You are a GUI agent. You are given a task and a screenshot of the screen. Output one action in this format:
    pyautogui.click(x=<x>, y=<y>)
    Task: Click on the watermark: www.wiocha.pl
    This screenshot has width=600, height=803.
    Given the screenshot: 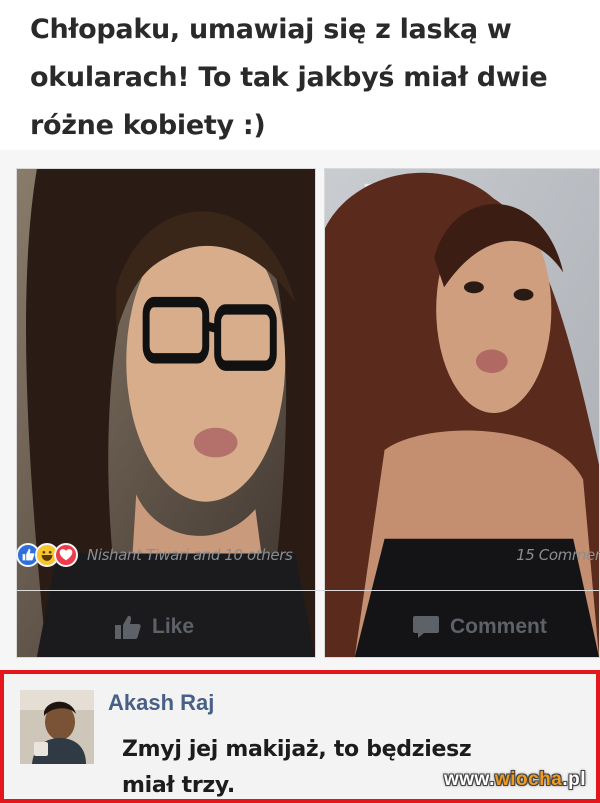 What is the action you would take?
    pyautogui.click(x=515, y=780)
    